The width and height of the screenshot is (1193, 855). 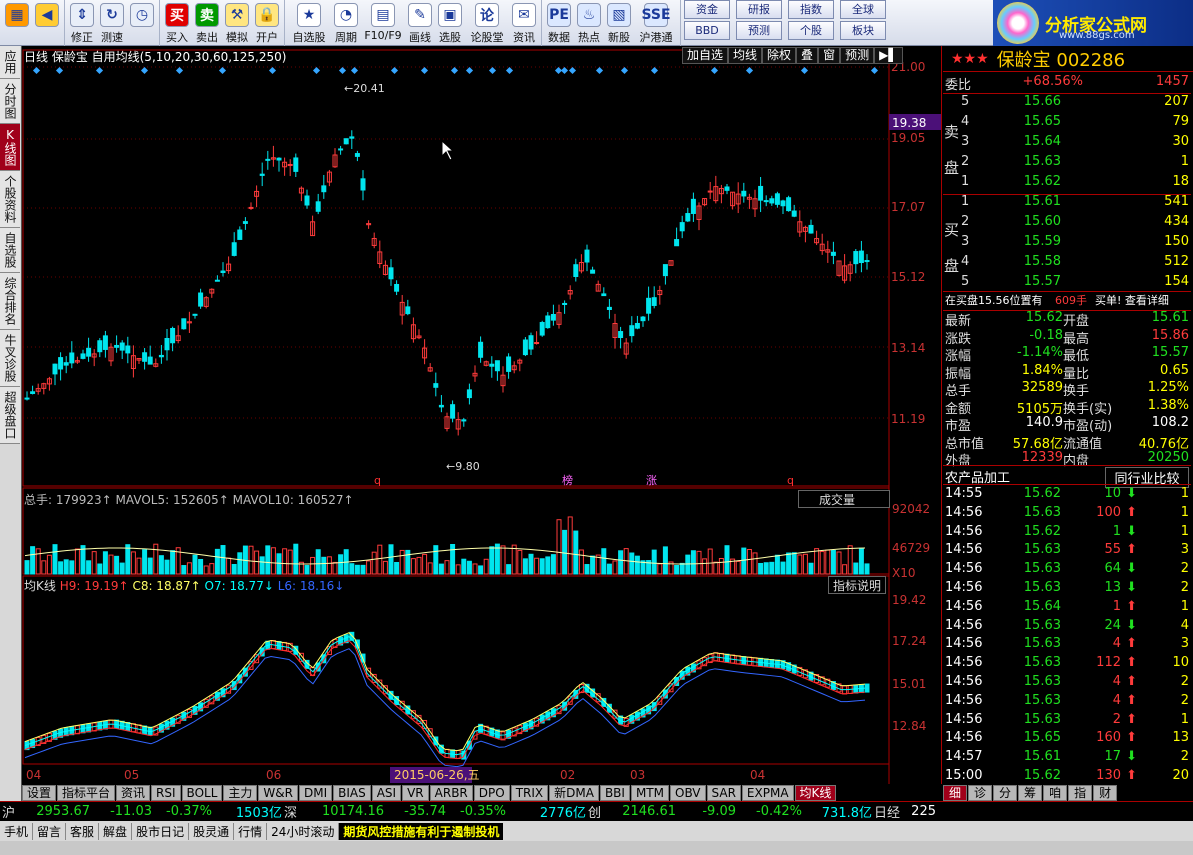 I want to click on toolbar-button-测速: ↻ 测速, so click(x=112, y=23).